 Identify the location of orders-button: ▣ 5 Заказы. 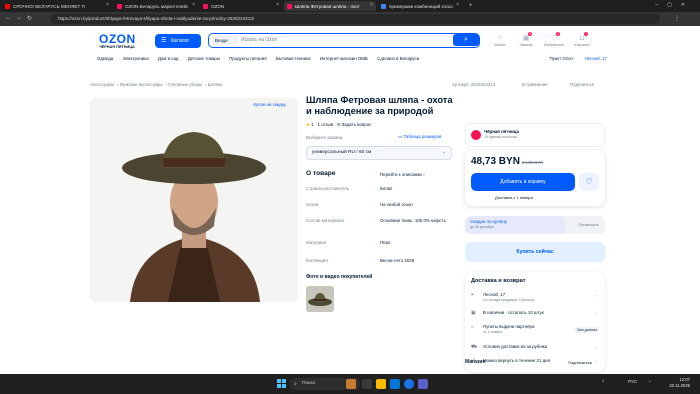
(526, 39).